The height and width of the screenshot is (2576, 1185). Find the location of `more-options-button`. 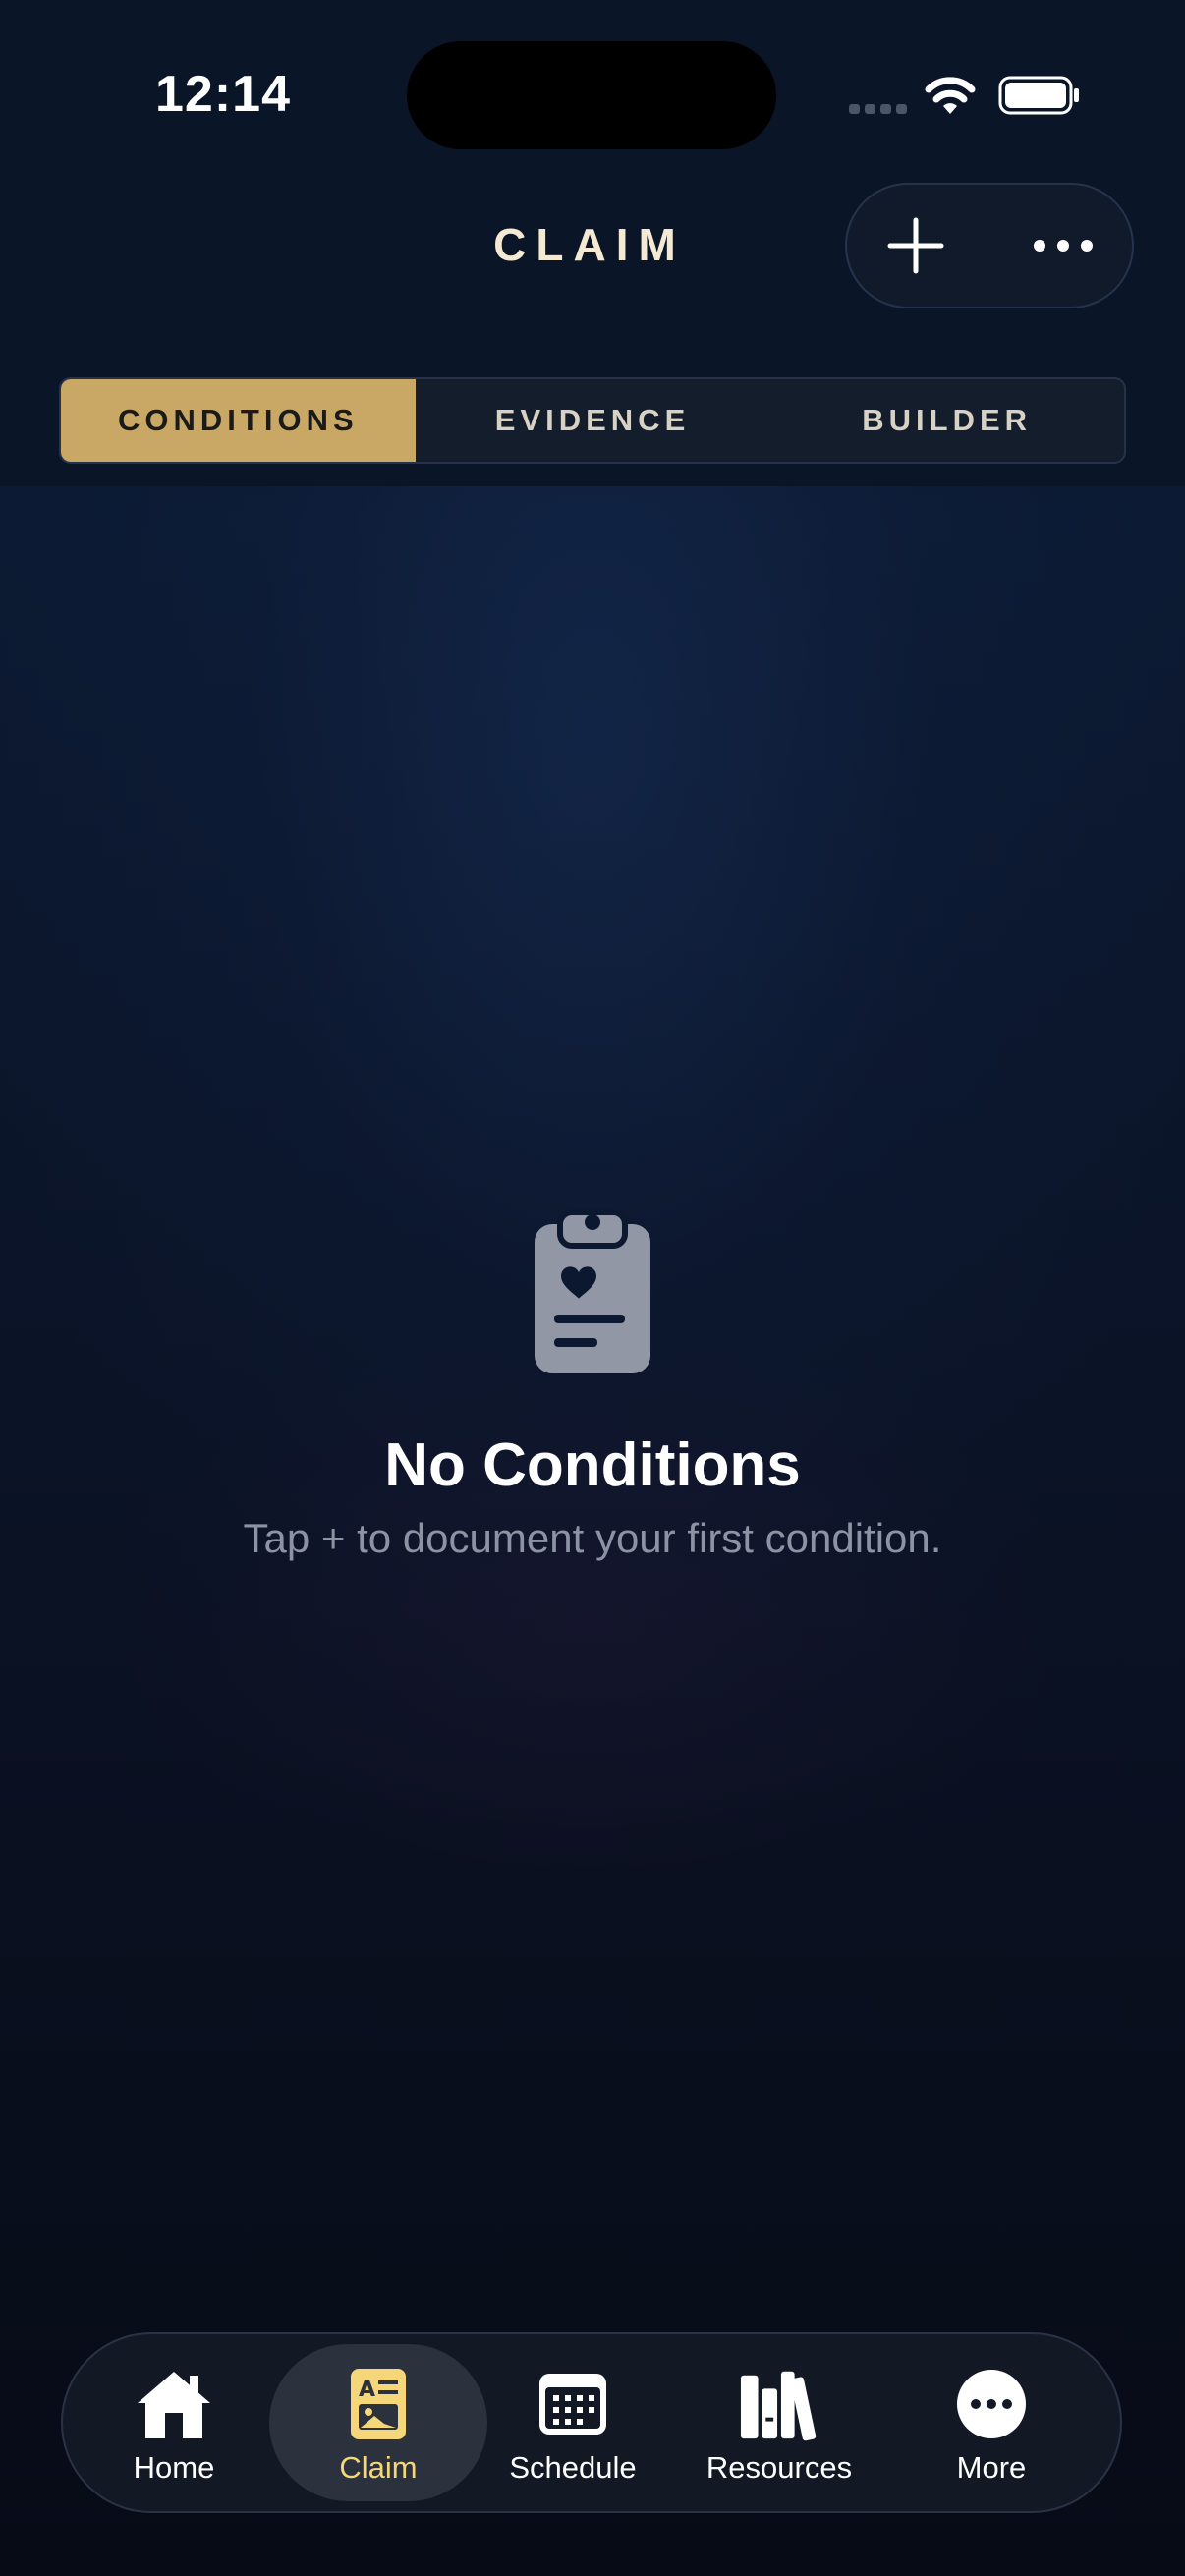

more-options-button is located at coordinates (1063, 246).